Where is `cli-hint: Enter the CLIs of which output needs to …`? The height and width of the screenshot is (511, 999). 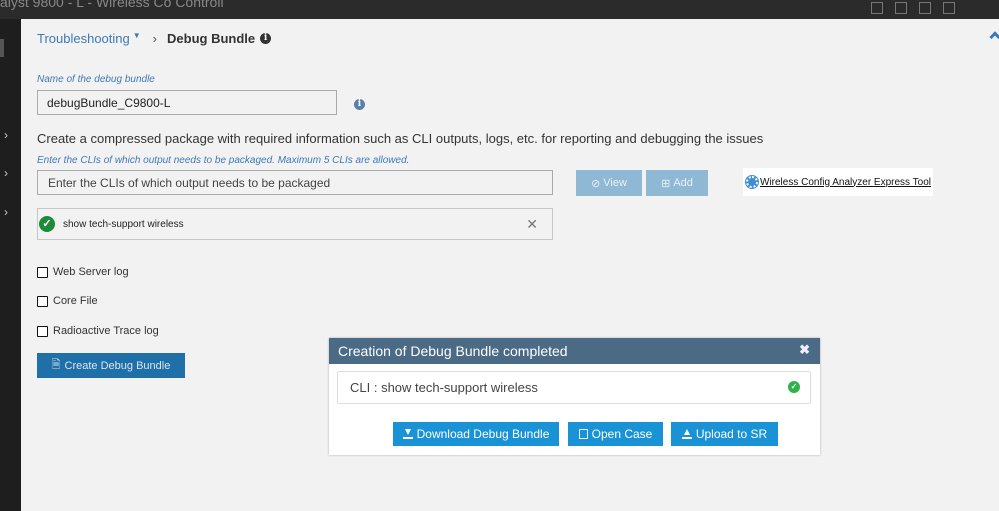 cli-hint: Enter the CLIs of which output needs to … is located at coordinates (223, 160).